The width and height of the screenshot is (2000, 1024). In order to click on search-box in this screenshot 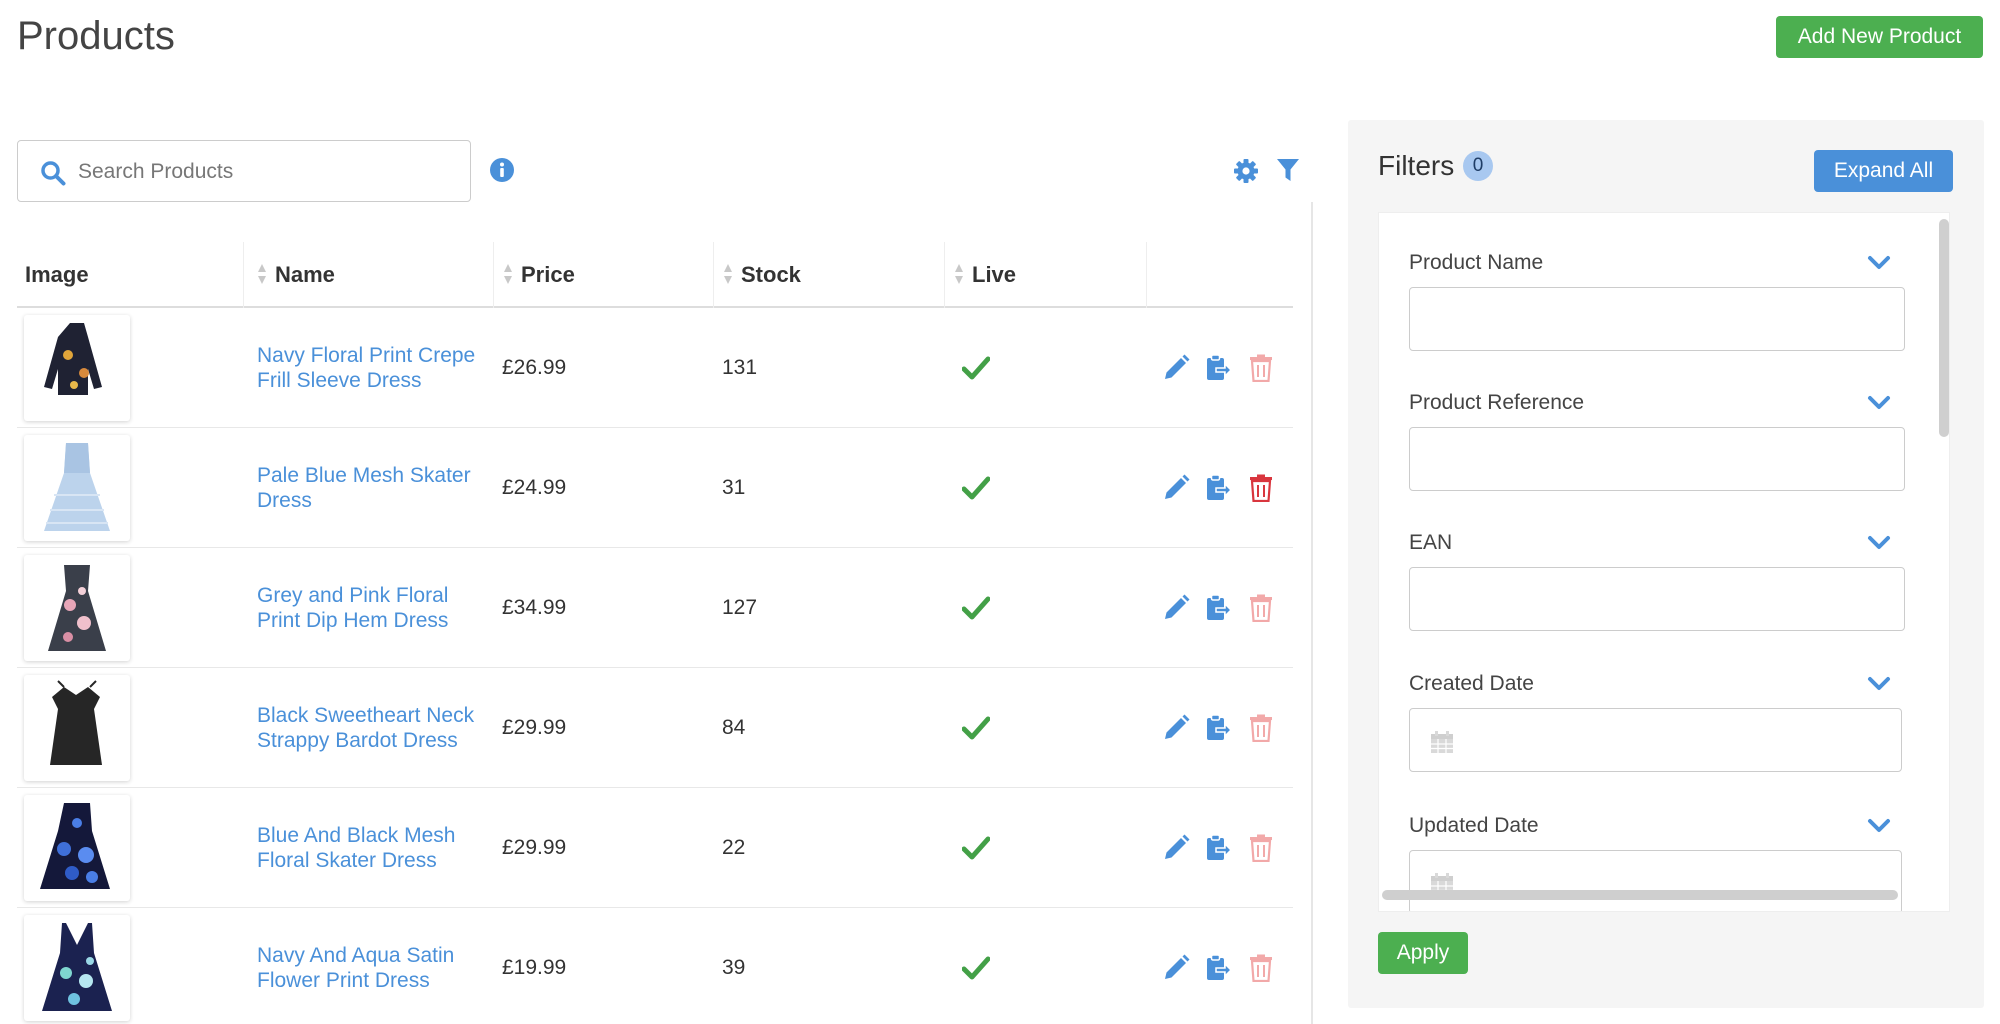, I will do `click(244, 171)`.